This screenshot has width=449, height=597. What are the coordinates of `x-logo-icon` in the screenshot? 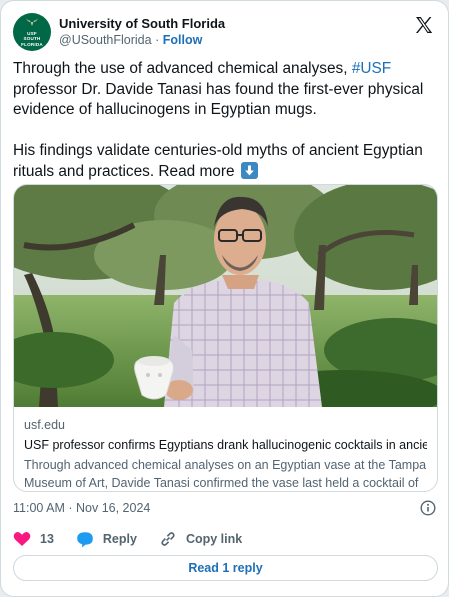 It's located at (424, 25).